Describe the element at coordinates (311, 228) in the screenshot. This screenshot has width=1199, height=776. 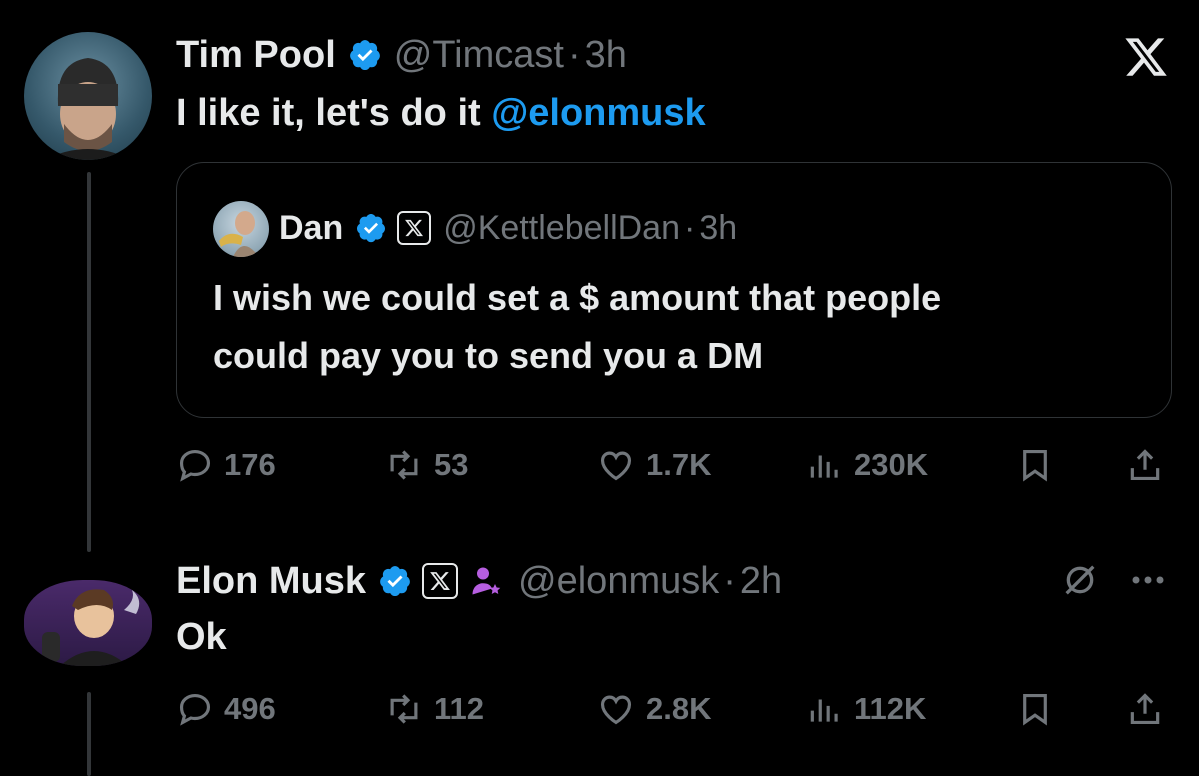
I see `author-name: Dan` at that location.